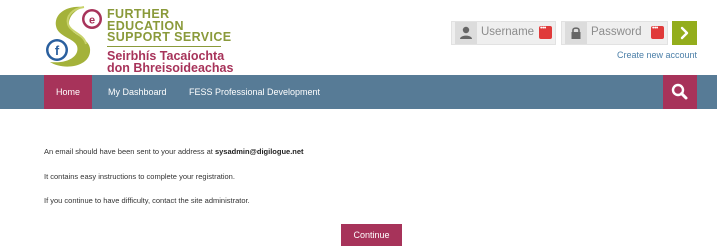  What do you see at coordinates (657, 55) in the screenshot?
I see `create-account-link: Create new account` at bounding box center [657, 55].